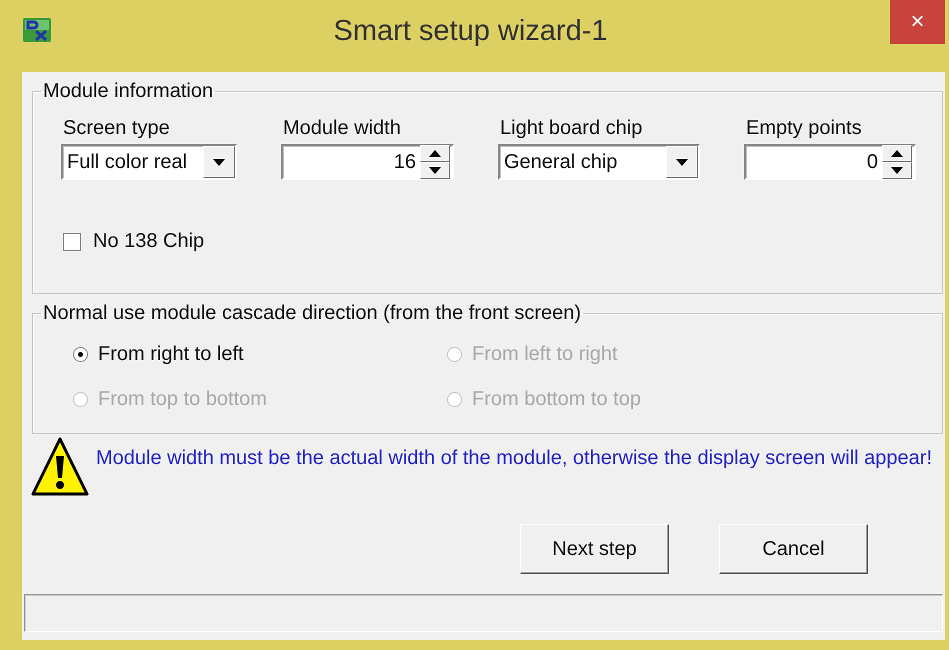 The image size is (949, 650). What do you see at coordinates (599, 162) in the screenshot?
I see `dropdown: General chip` at bounding box center [599, 162].